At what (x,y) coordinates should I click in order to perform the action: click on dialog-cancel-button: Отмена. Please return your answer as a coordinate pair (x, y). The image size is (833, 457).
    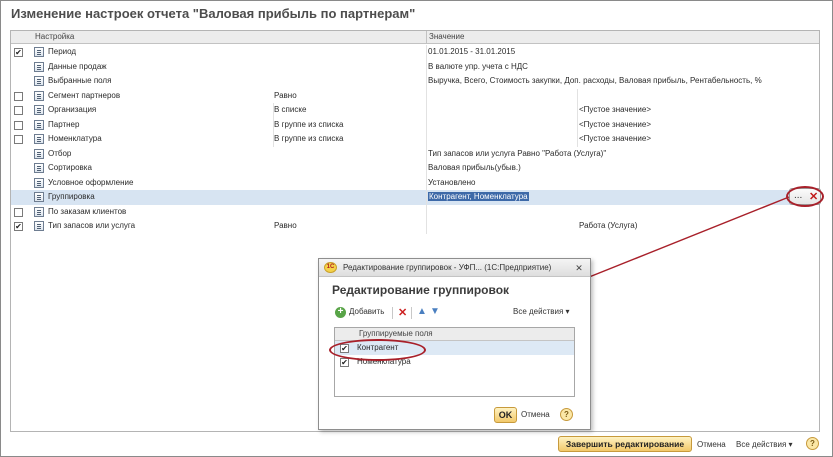
    Looking at the image, I should click on (535, 414).